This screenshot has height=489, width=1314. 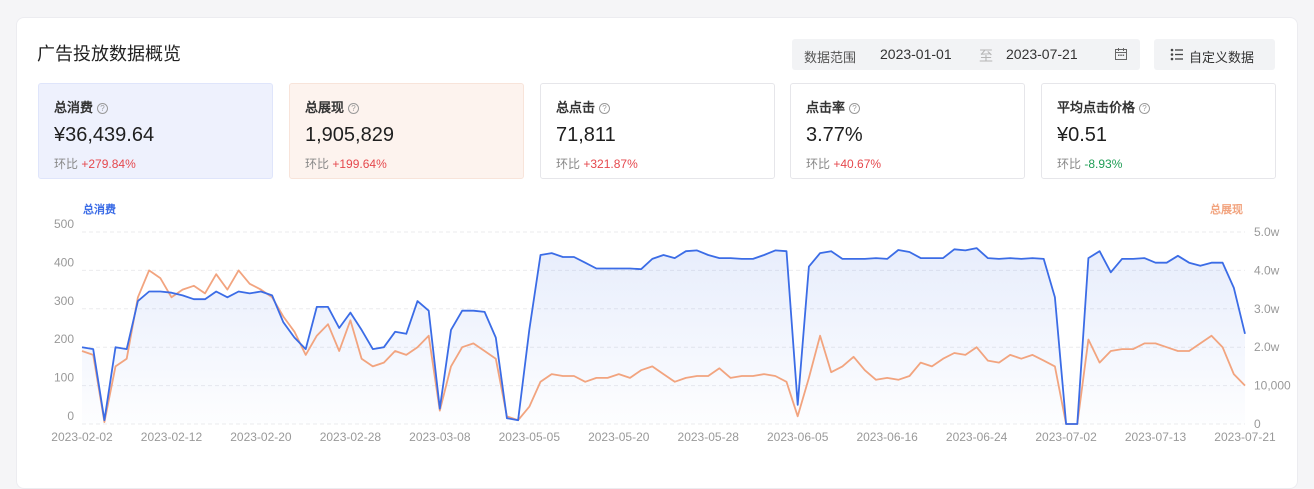 What do you see at coordinates (530, 437) in the screenshot?
I see `x-tick-label: 2023-05-05` at bounding box center [530, 437].